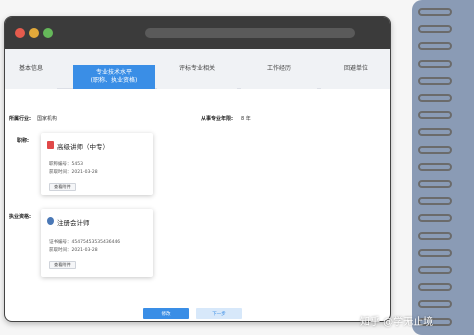 This screenshot has height=335, width=474. I want to click on close-window-dot, so click(20, 33).